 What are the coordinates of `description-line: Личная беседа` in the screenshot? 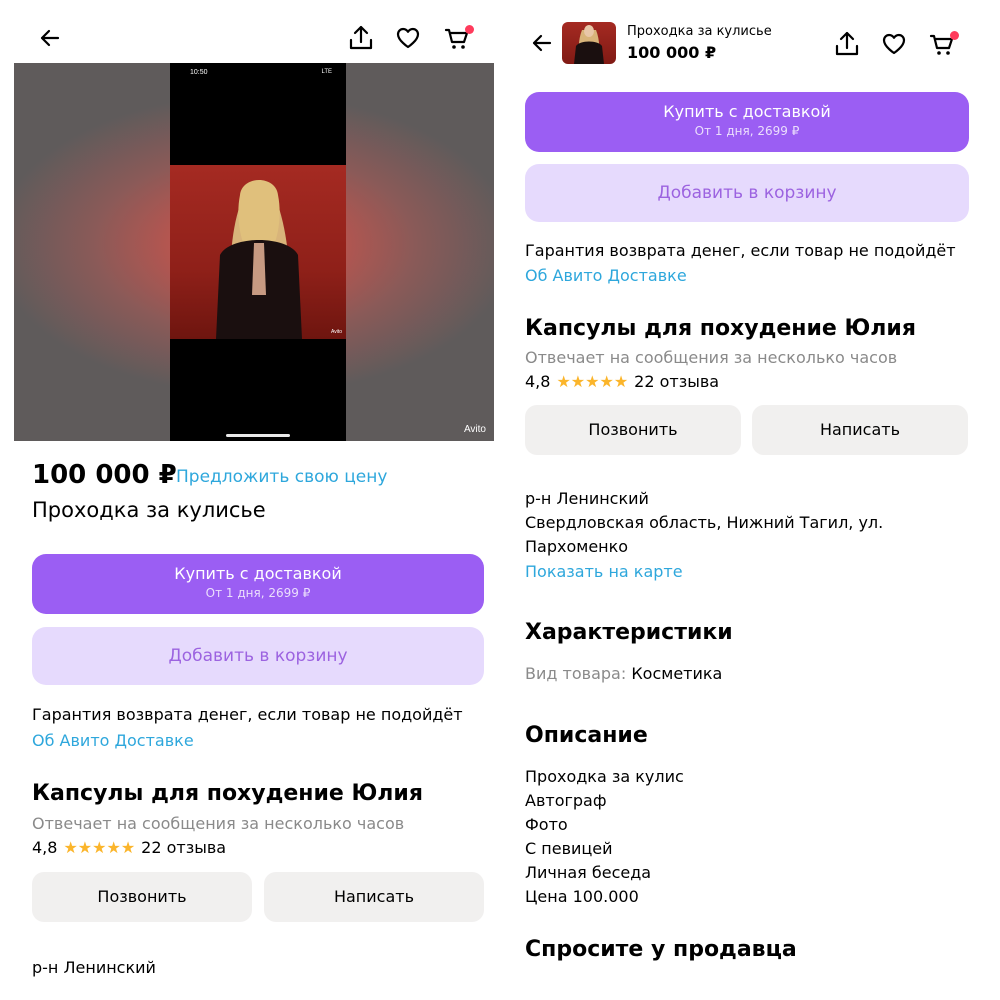 It's located at (588, 872).